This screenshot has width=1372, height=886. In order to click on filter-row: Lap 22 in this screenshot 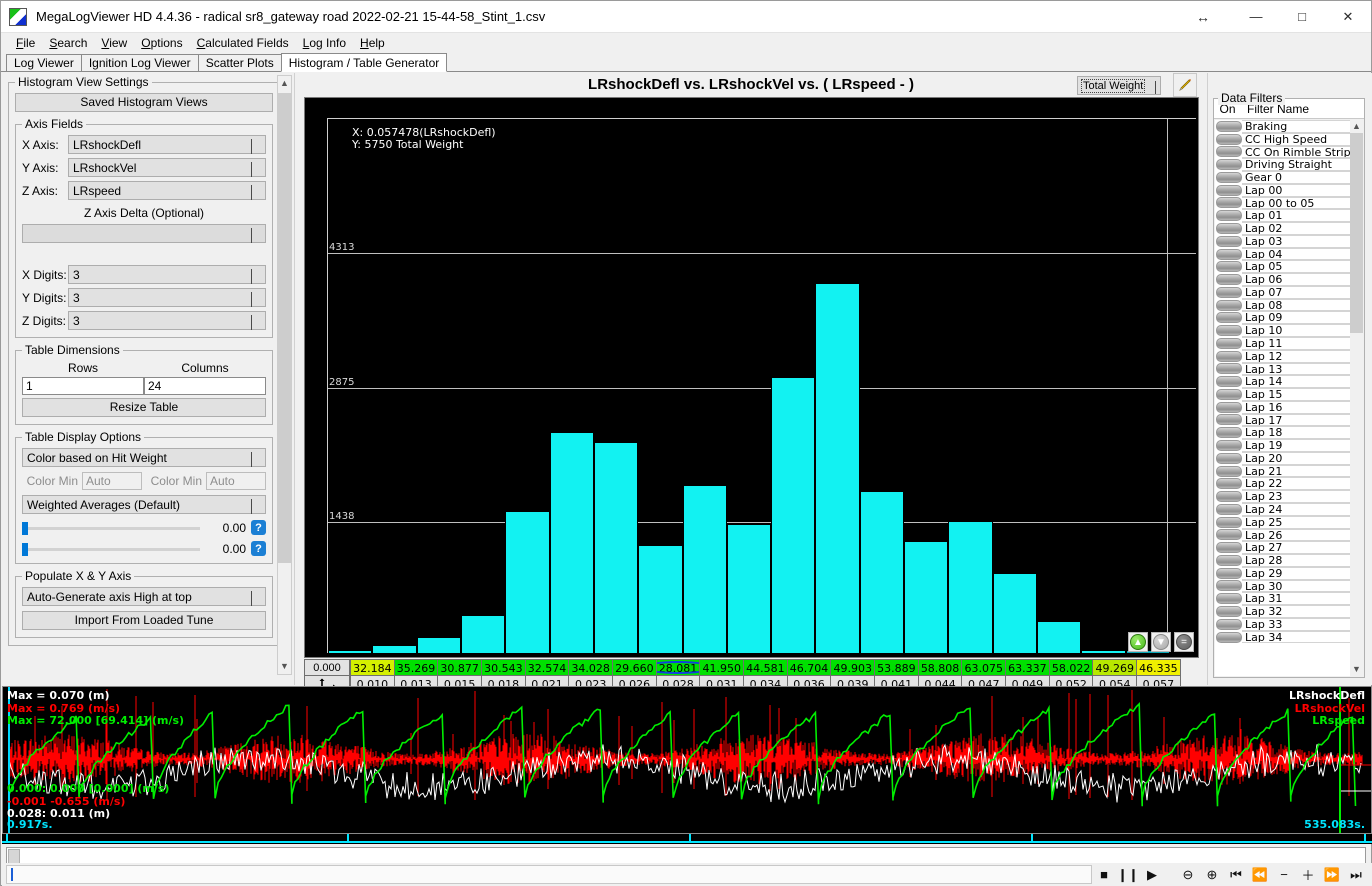, I will do `click(1289, 484)`.